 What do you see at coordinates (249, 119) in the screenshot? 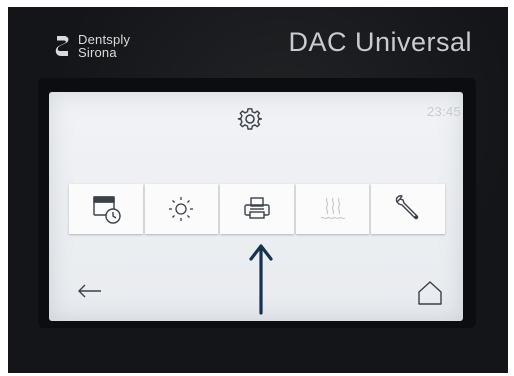
I see `gear-icon` at bounding box center [249, 119].